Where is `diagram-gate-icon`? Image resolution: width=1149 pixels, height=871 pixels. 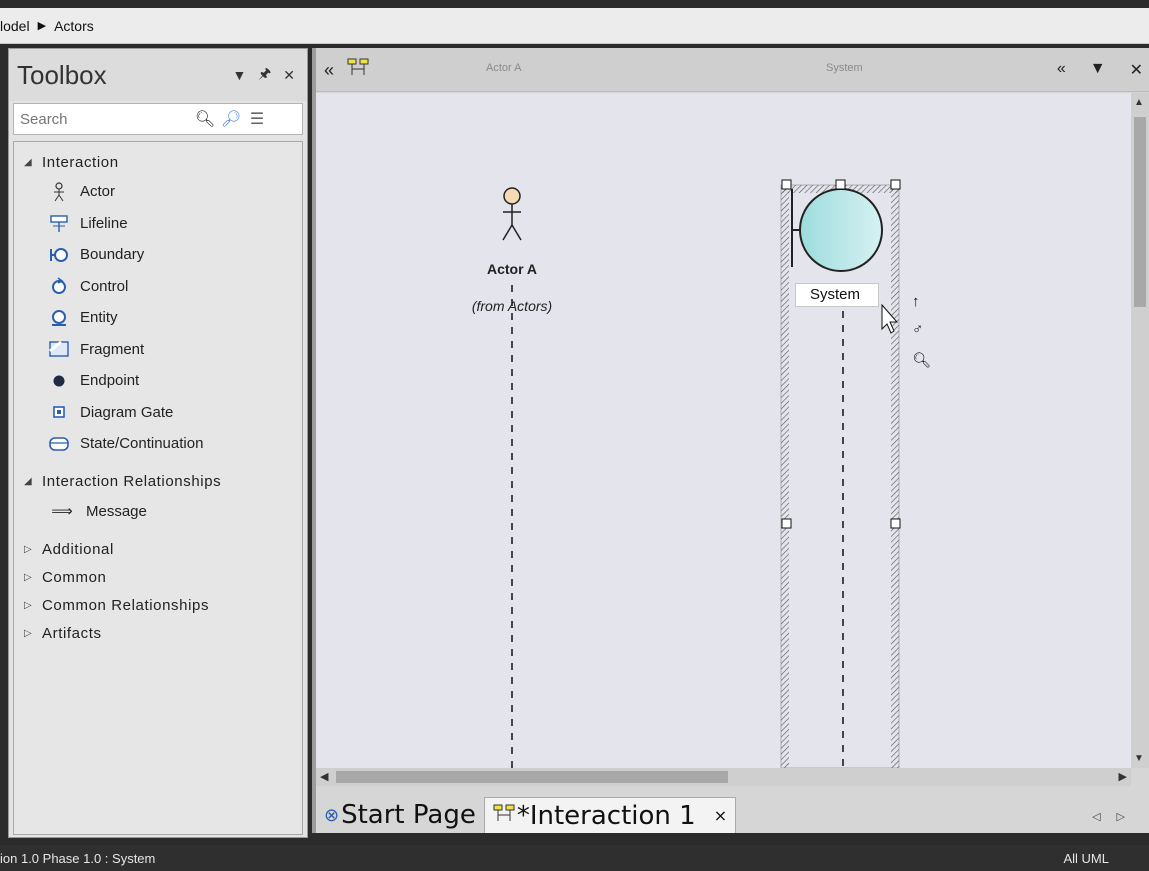 diagram-gate-icon is located at coordinates (59, 412).